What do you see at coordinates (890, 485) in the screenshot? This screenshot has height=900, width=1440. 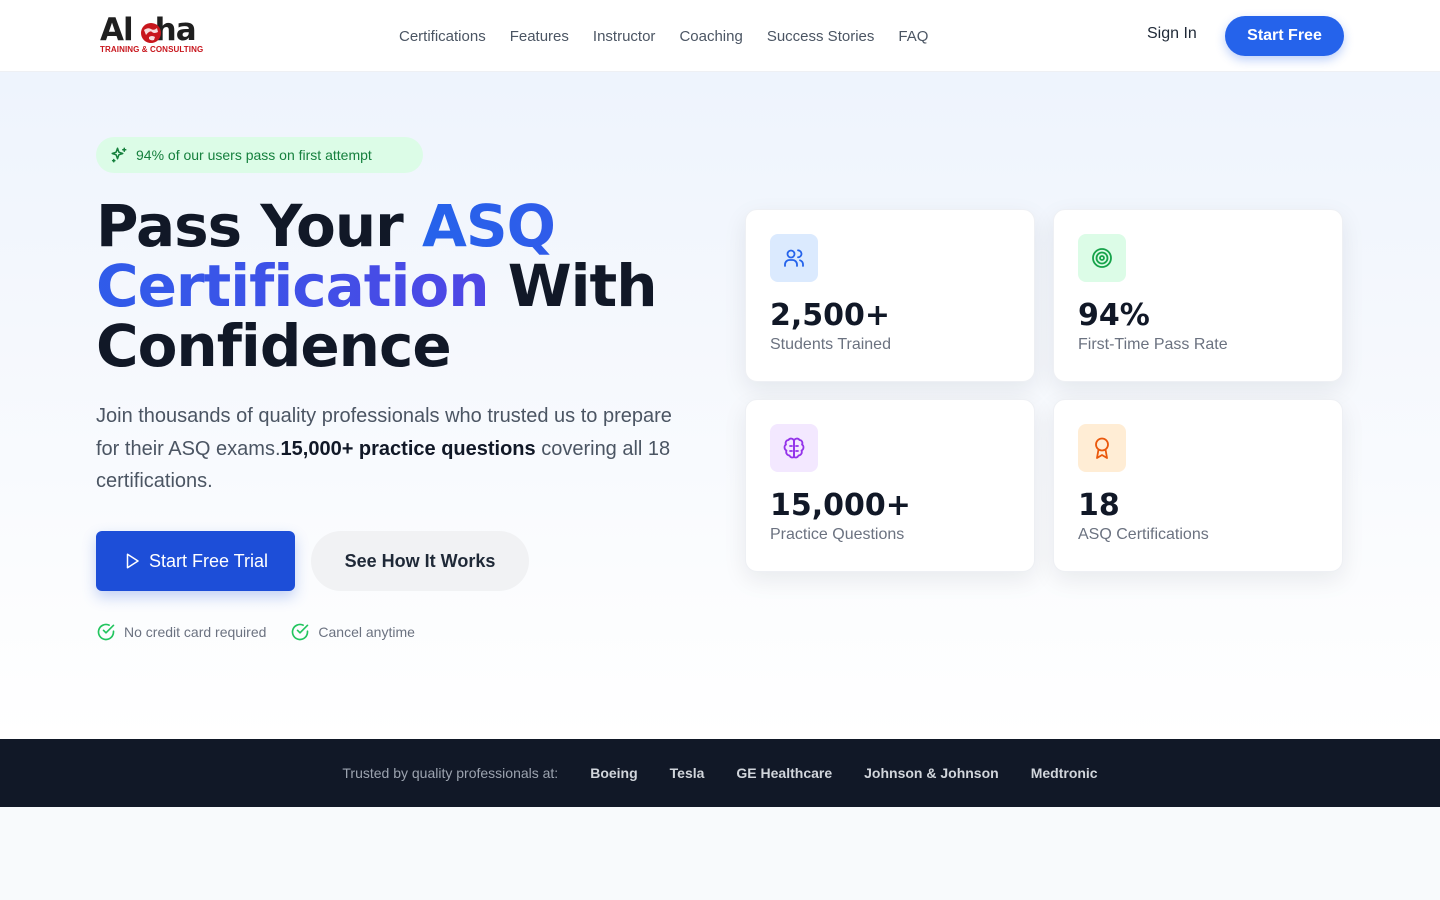 I see `stat-card-questions: 15,000+ Practice Questions` at bounding box center [890, 485].